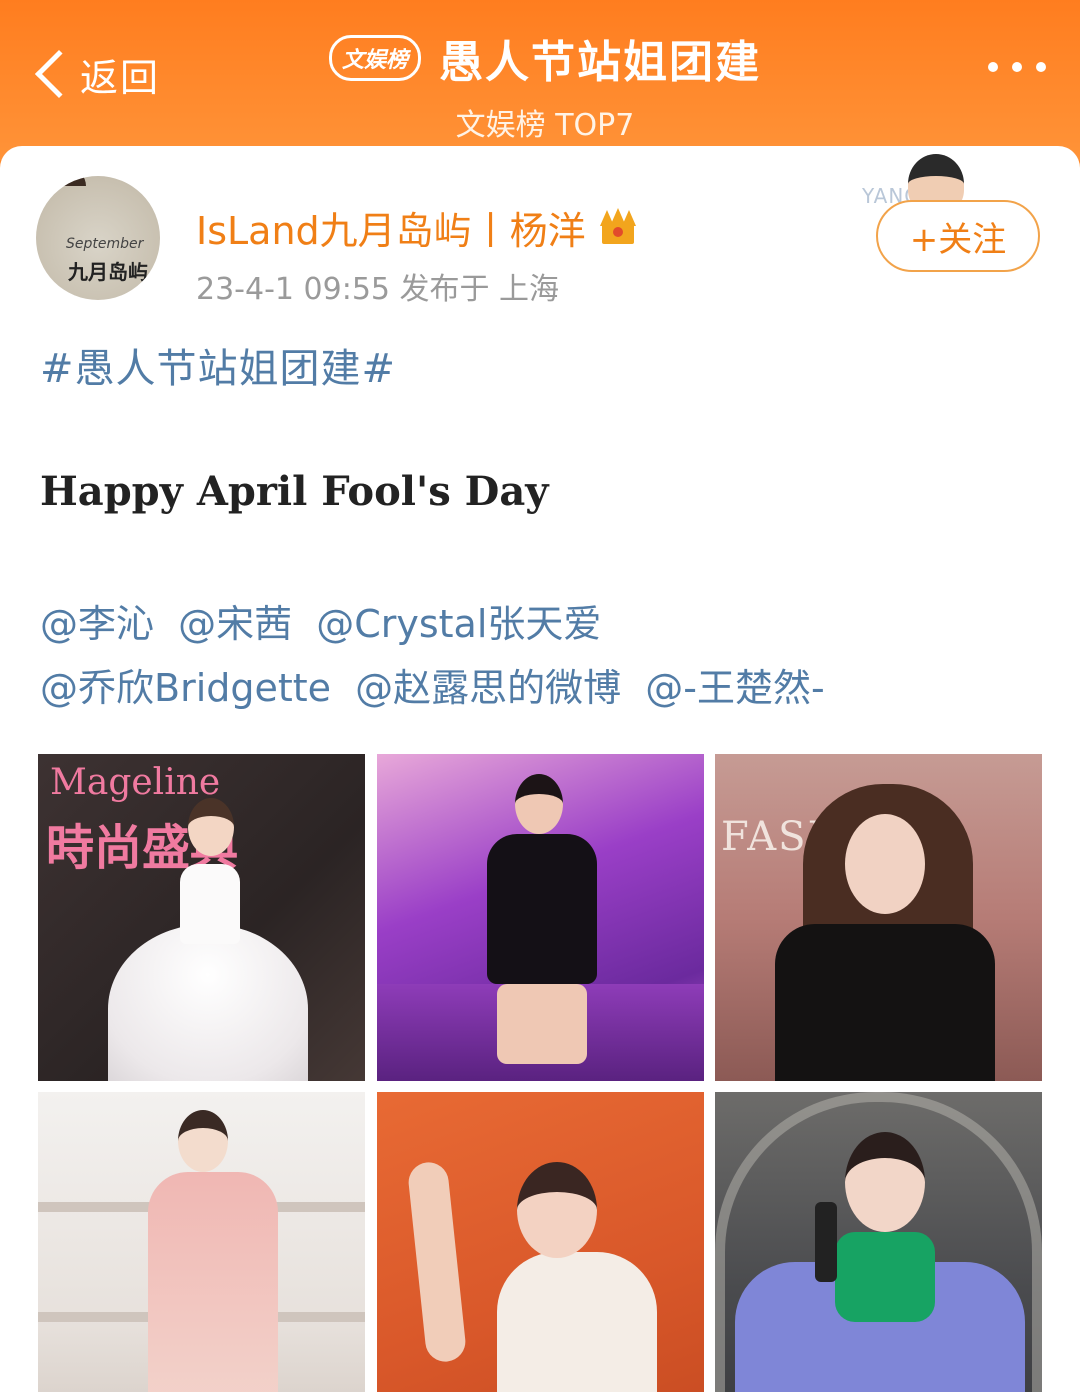  Describe the element at coordinates (108, 272) in the screenshot. I see `avatar-brand: 九月岛屿` at that location.